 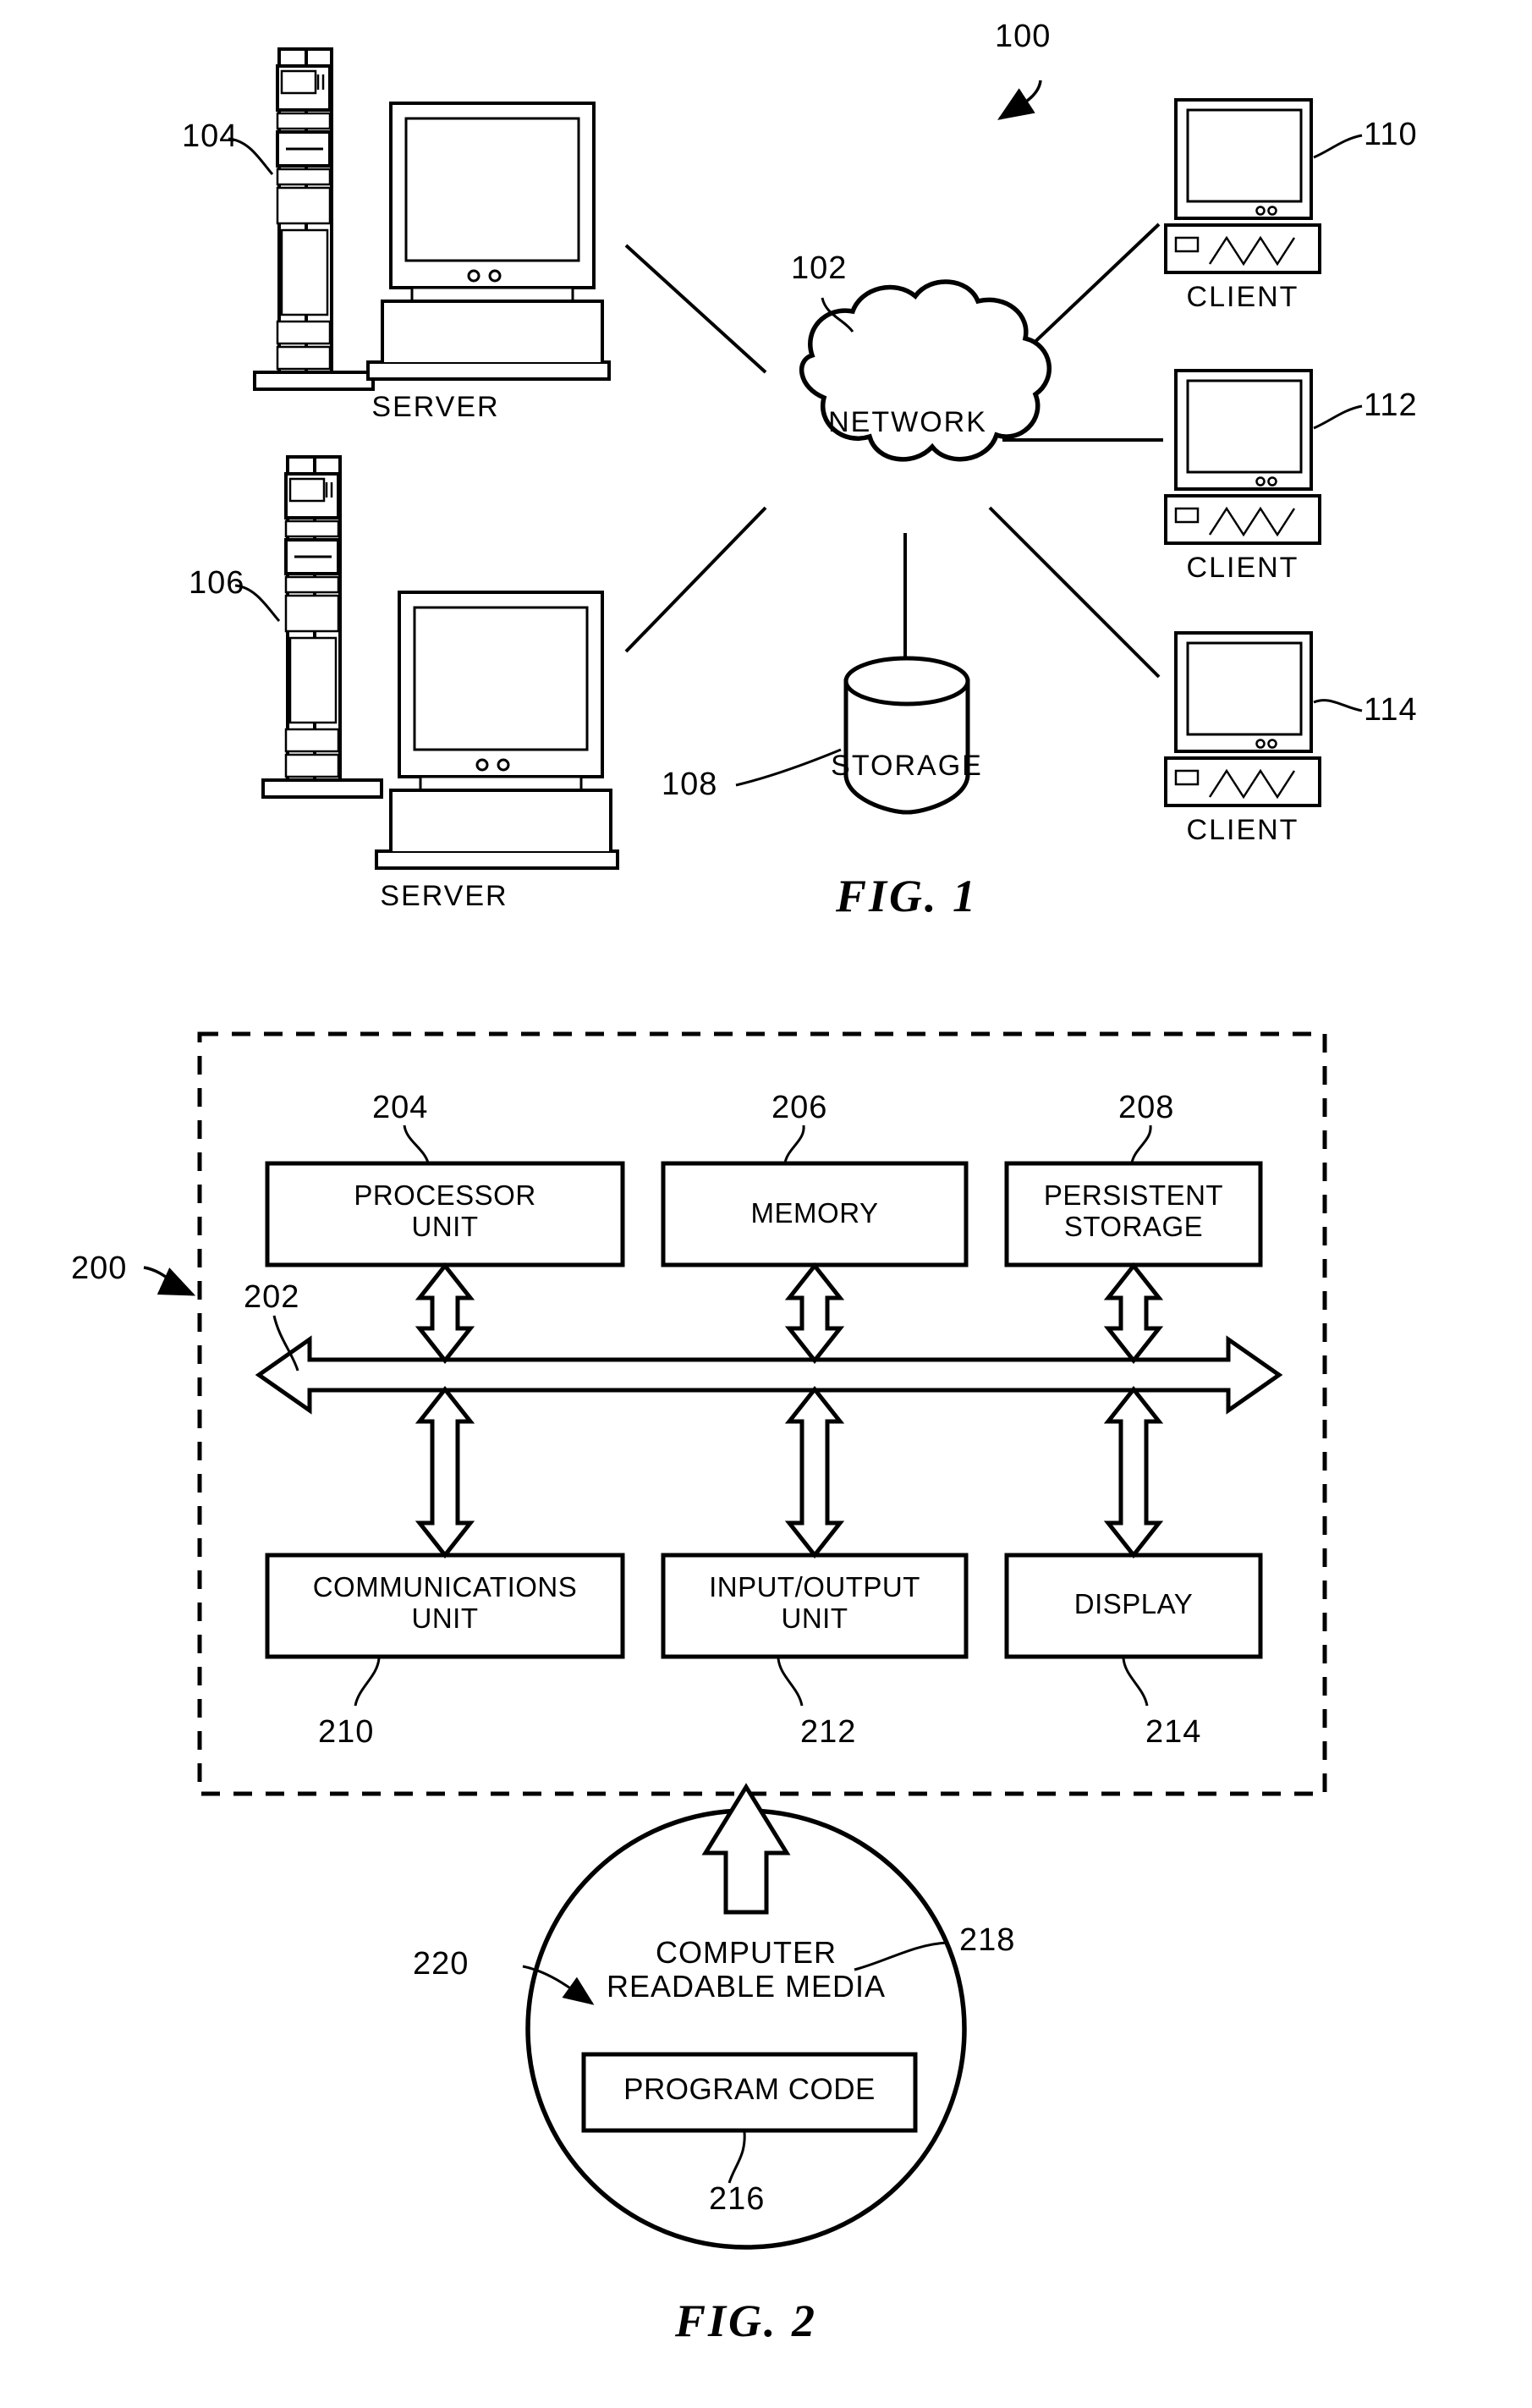 What do you see at coordinates (170, 1281) in the screenshot?
I see `fig2-ref-200-leader` at bounding box center [170, 1281].